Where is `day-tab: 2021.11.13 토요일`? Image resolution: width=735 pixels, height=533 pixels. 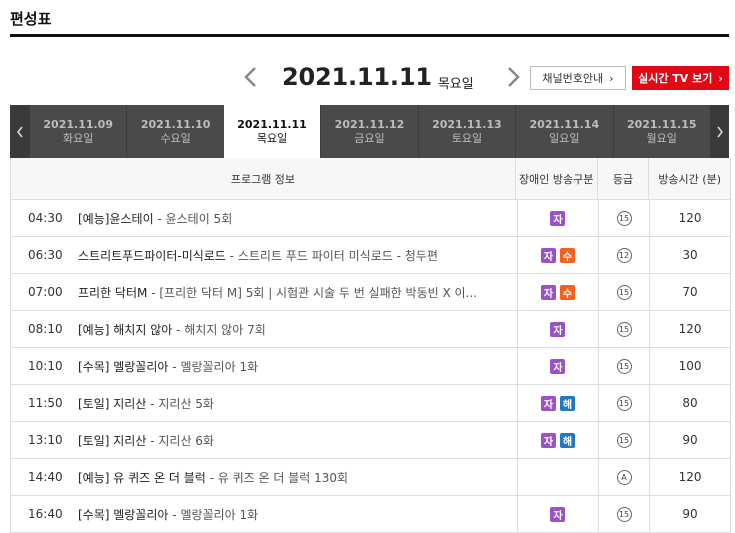
day-tab: 2021.11.13 토요일 is located at coordinates (466, 131).